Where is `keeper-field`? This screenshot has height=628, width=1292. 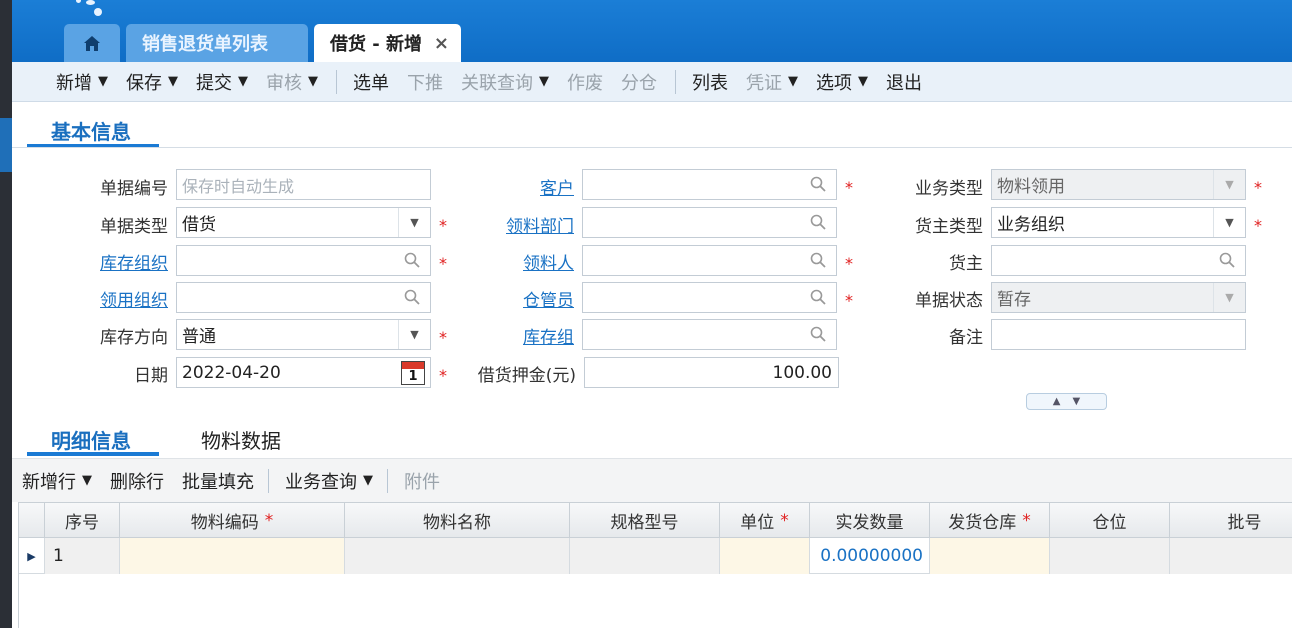
keeper-field is located at coordinates (709, 297).